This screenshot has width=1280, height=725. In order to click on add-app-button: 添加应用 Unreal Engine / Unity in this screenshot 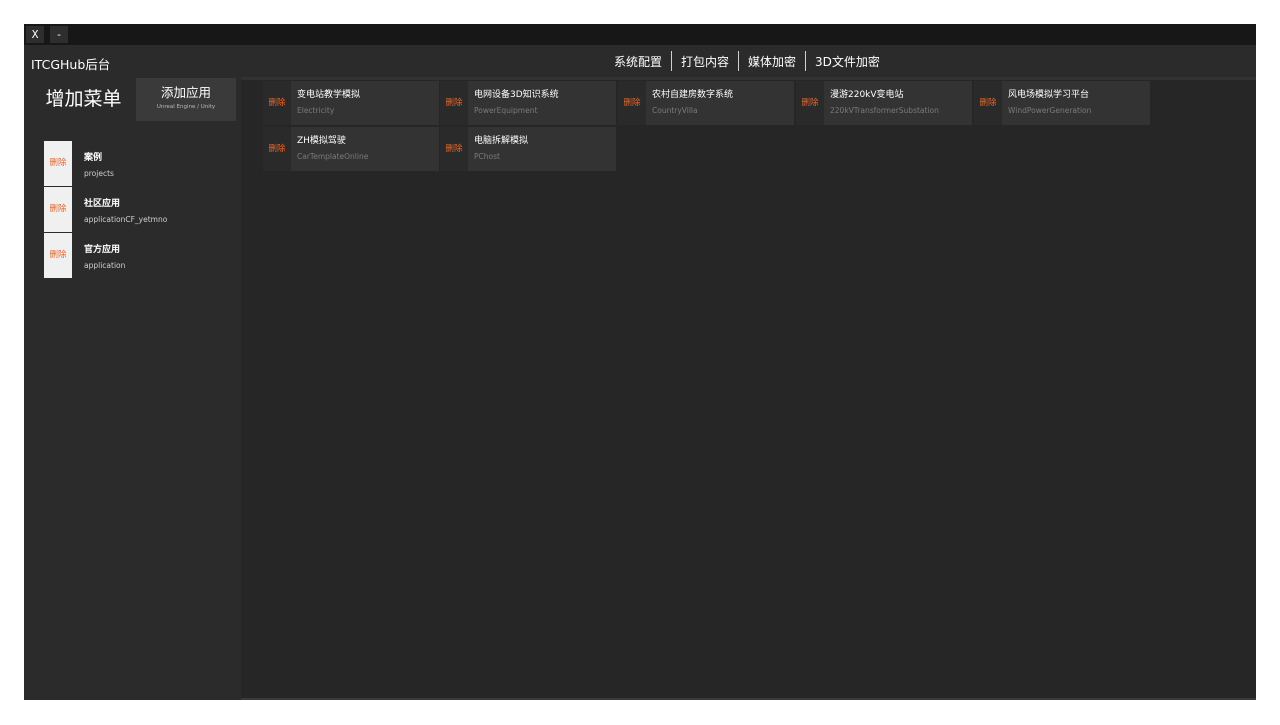, I will do `click(186, 99)`.